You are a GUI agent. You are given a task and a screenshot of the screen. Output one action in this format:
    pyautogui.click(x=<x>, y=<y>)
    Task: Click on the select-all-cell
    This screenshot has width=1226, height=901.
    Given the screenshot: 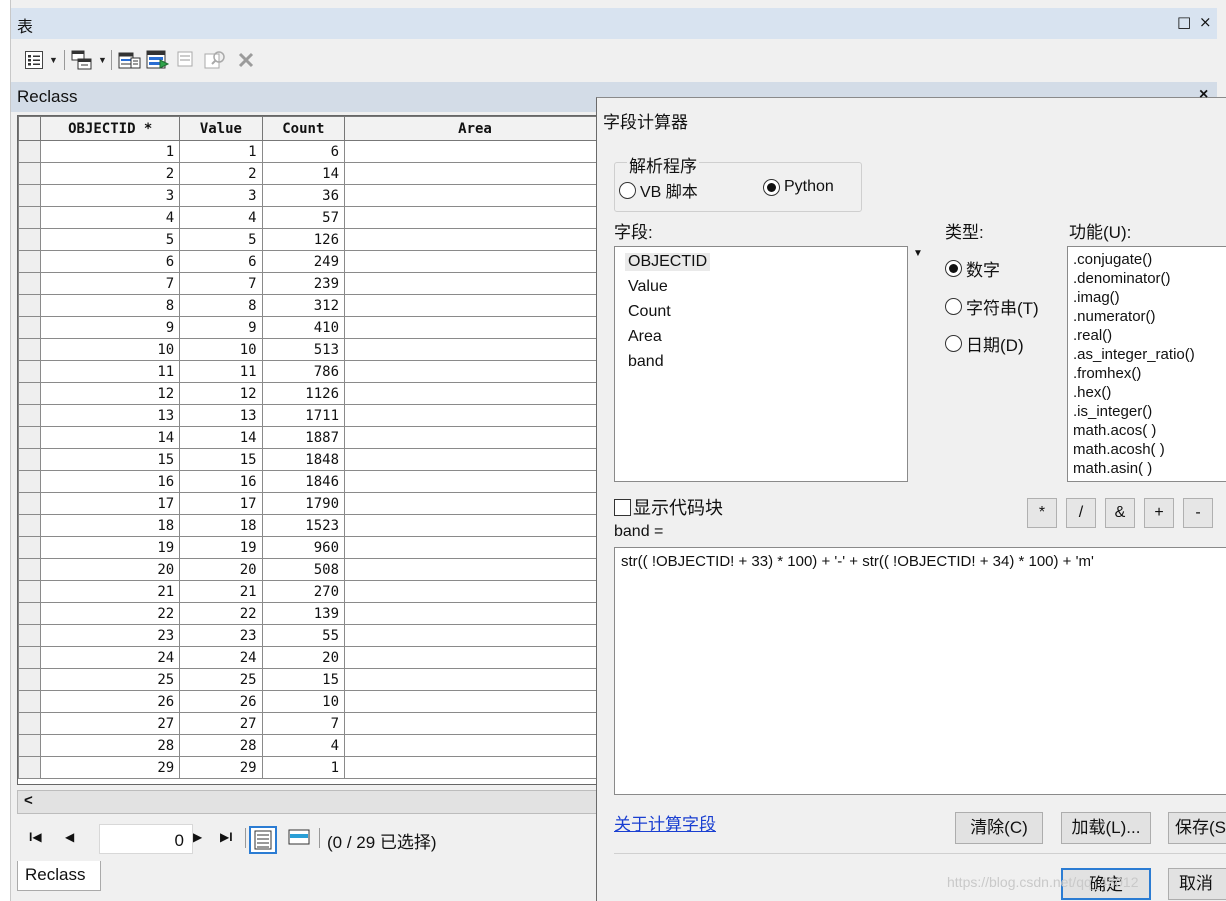 What is the action you would take?
    pyautogui.click(x=30, y=128)
    